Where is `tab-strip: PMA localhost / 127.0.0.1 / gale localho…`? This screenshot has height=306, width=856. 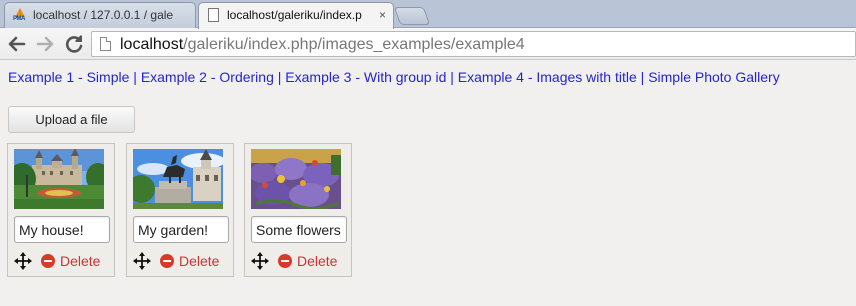
tab-strip: PMA localhost / 127.0.0.1 / gale localho… is located at coordinates (428, 14).